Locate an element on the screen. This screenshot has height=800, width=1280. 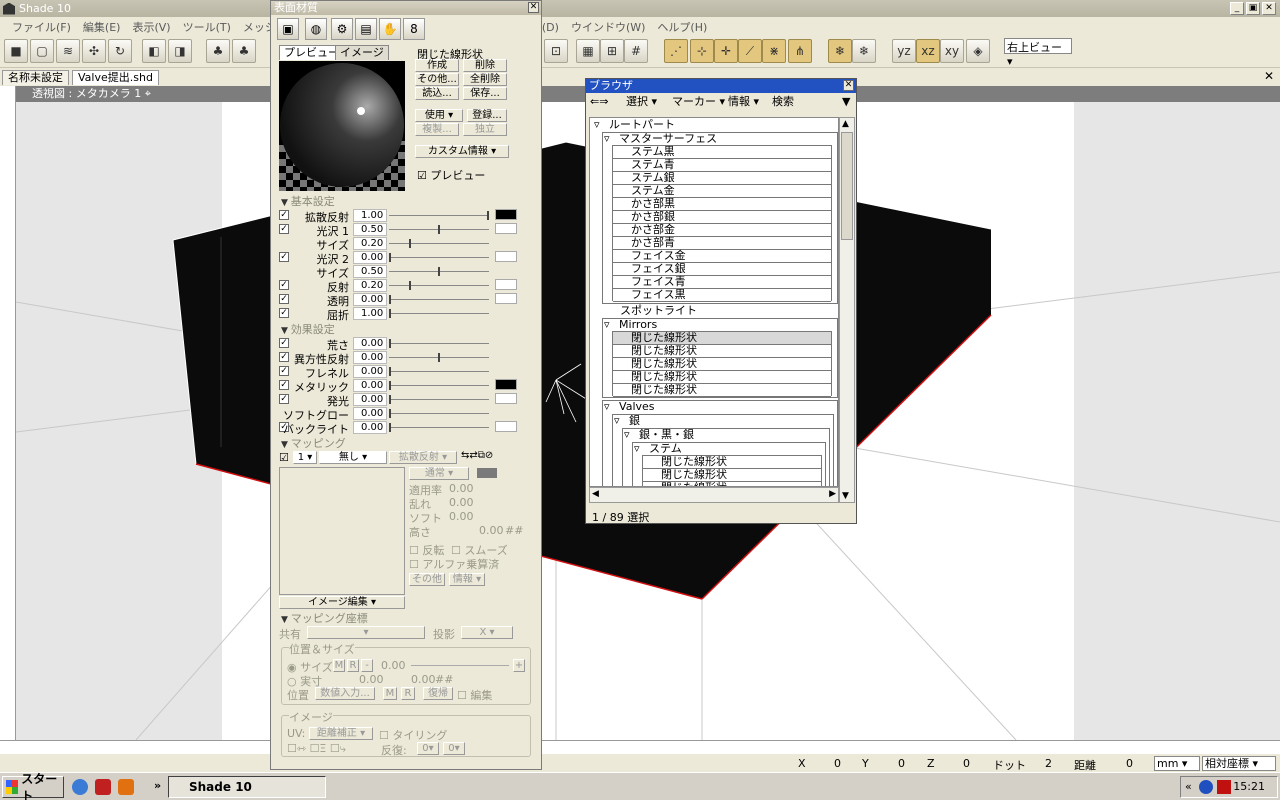
grid2-tool-icon: ⊞ is located at coordinates (612, 51).